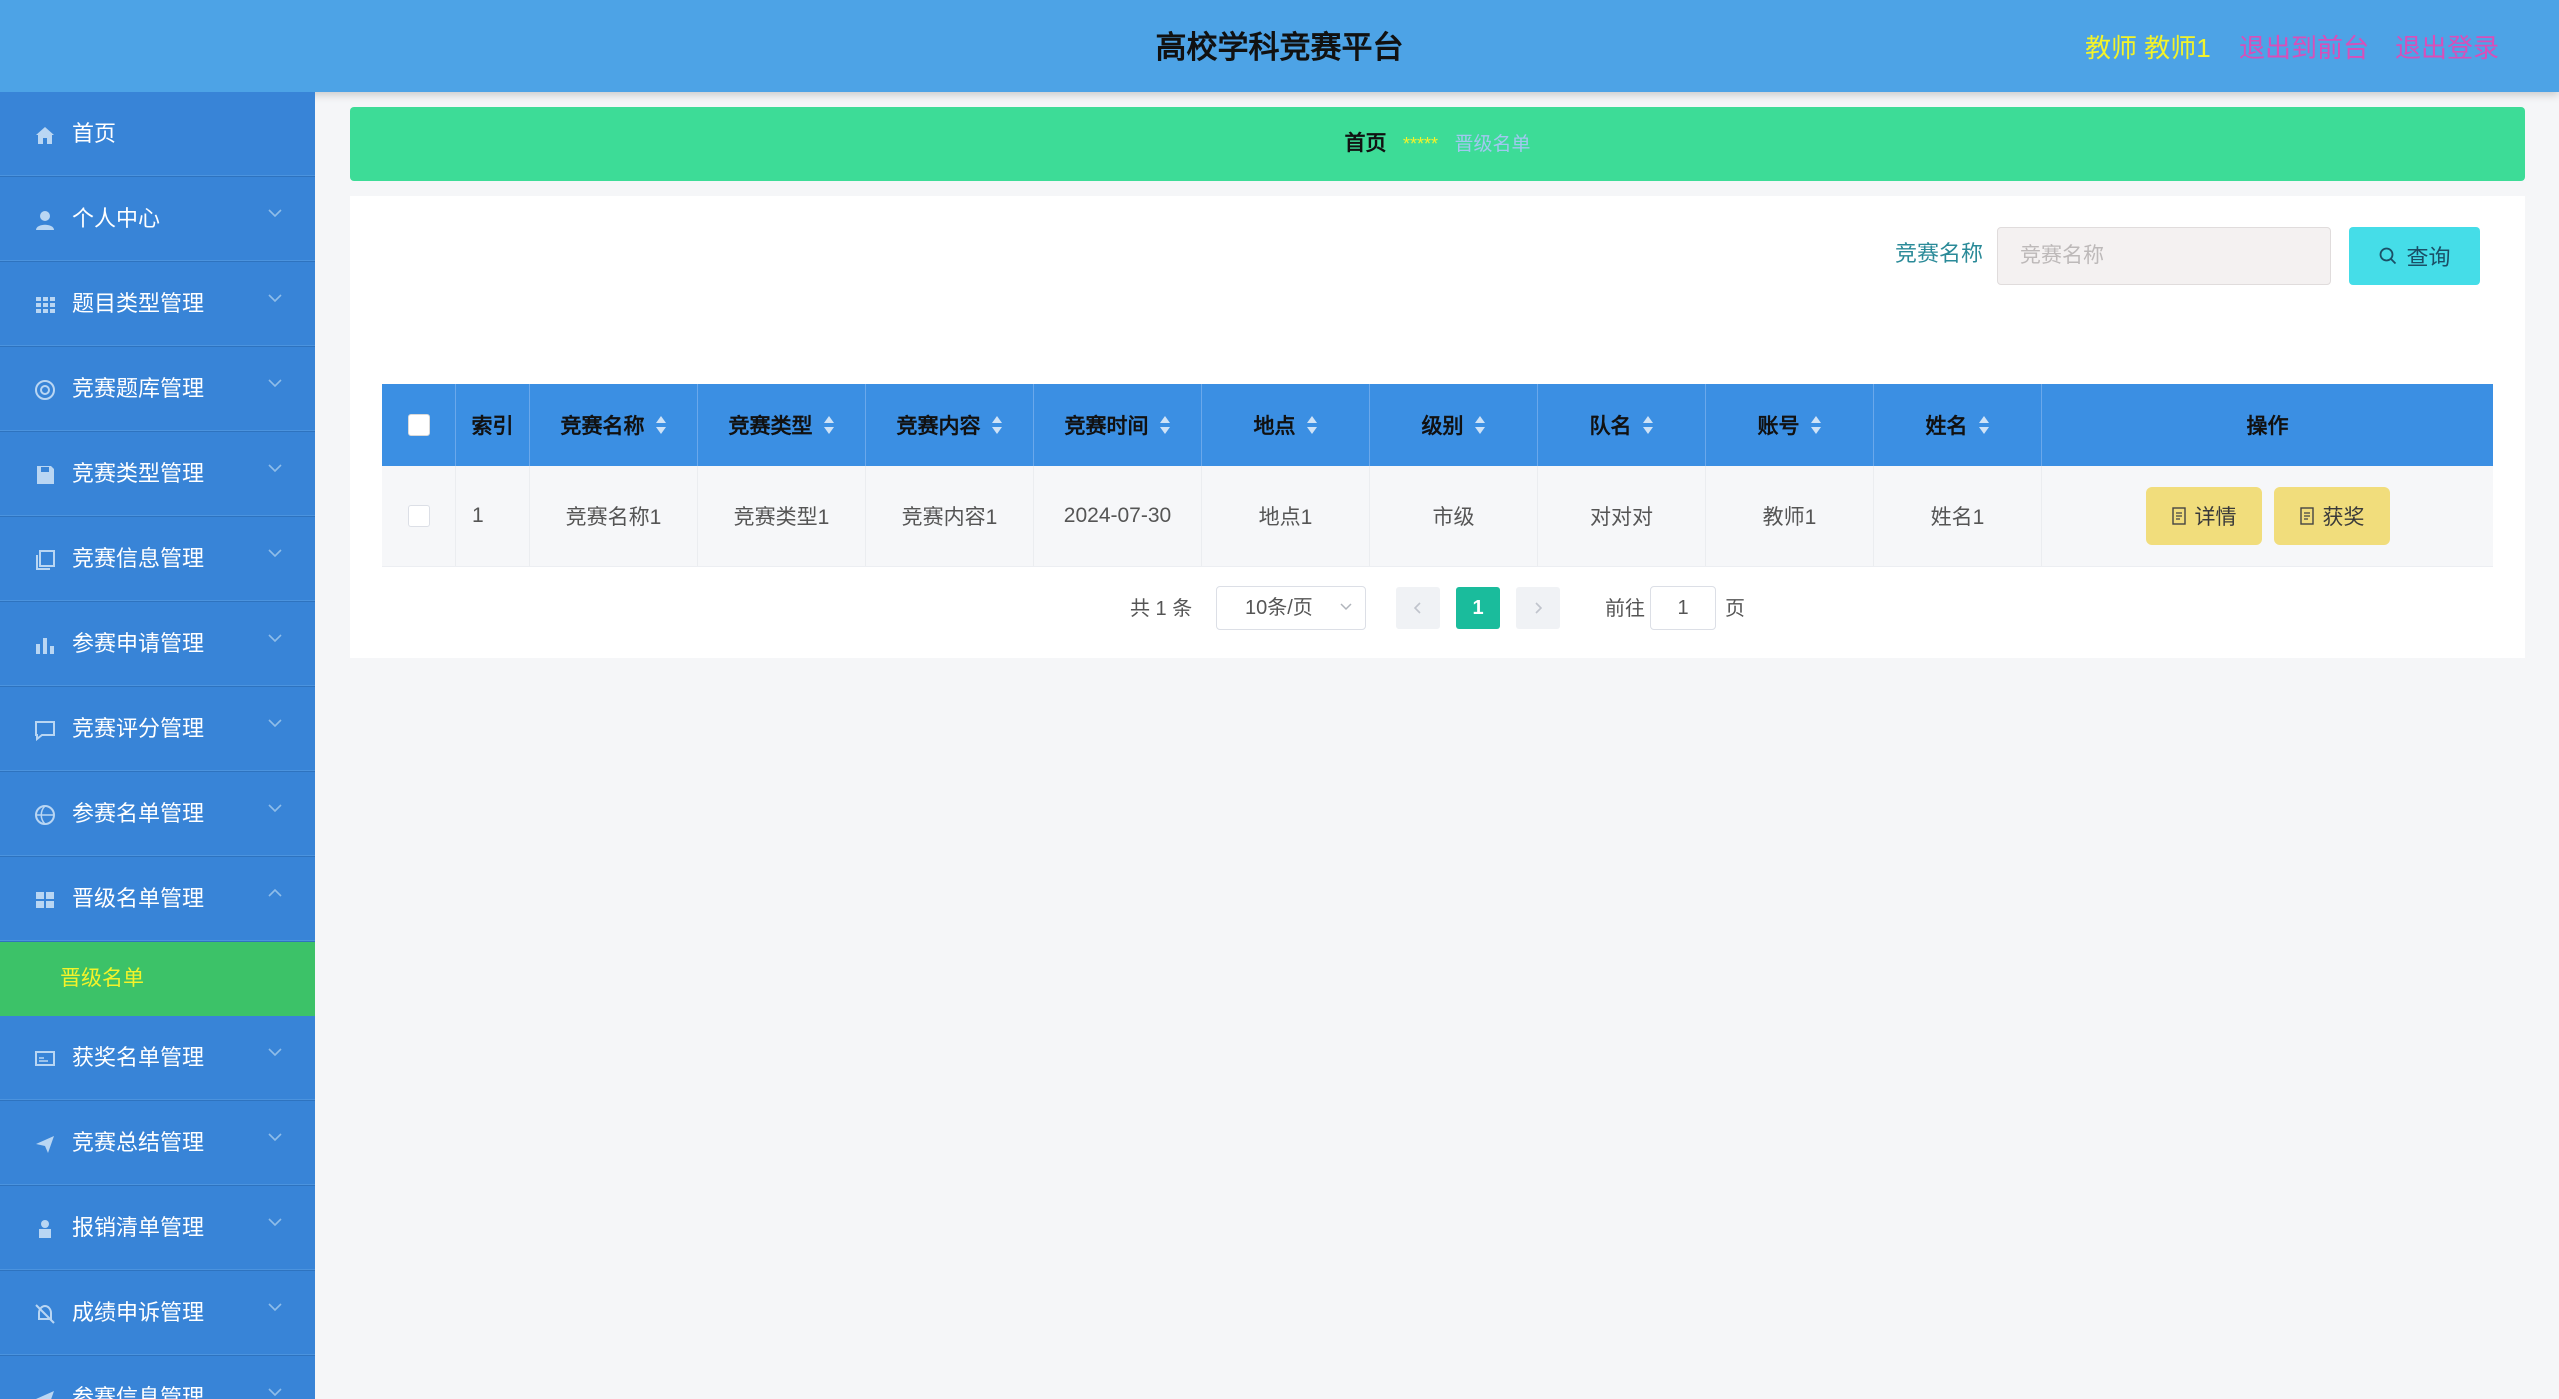 The image size is (2559, 1399). Describe the element at coordinates (2388, 256) in the screenshot. I see `search-icon` at that location.